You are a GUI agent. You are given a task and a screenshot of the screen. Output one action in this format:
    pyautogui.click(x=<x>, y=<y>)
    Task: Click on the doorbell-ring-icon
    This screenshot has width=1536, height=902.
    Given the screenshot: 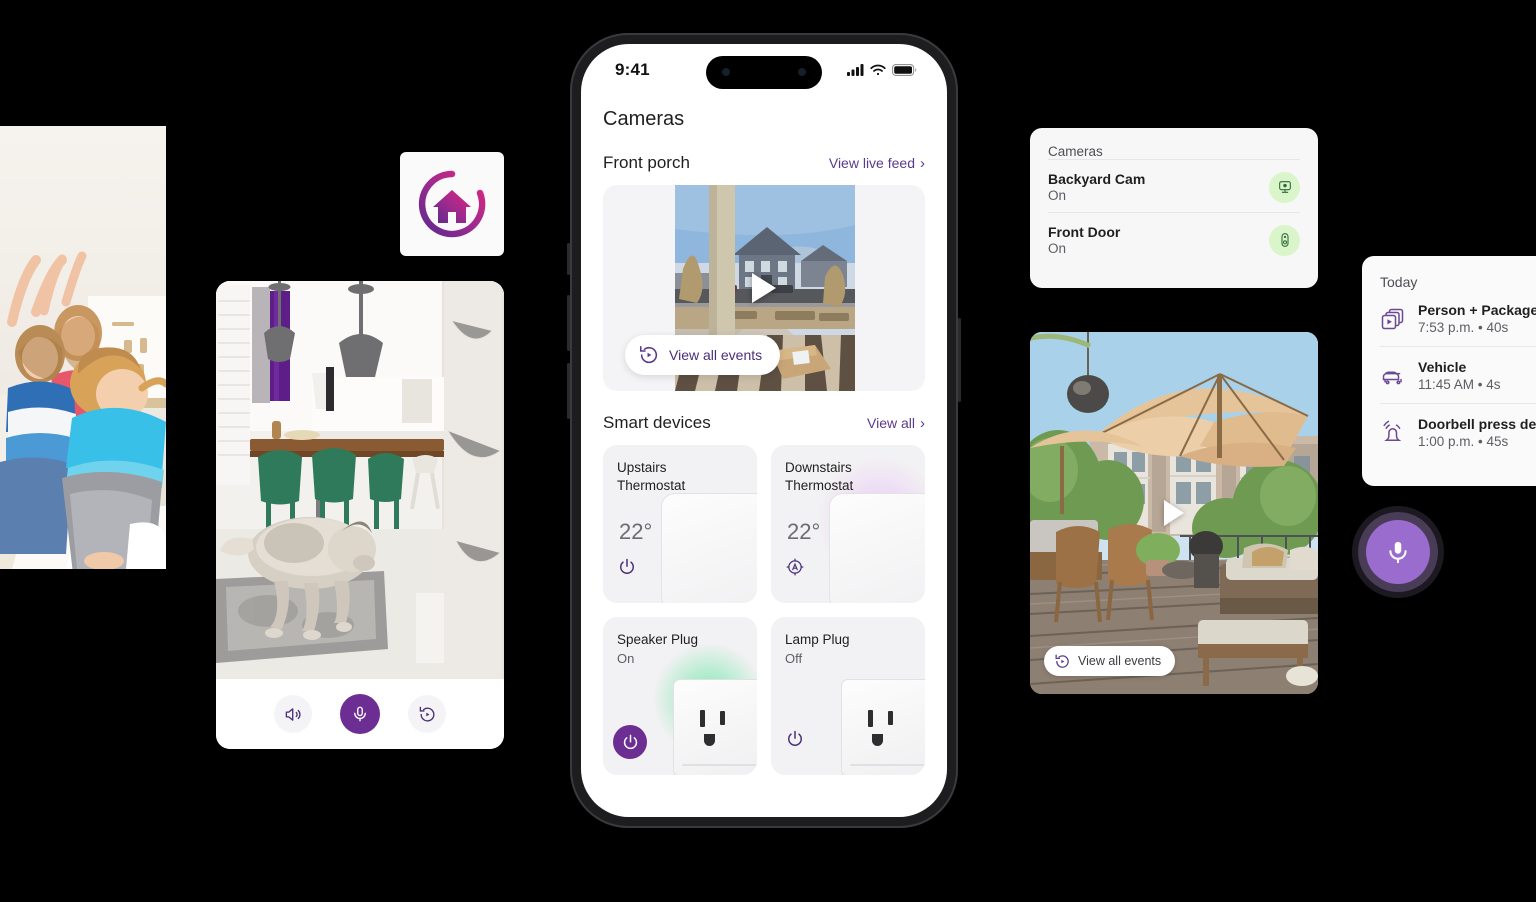 What is the action you would take?
    pyautogui.click(x=1393, y=433)
    